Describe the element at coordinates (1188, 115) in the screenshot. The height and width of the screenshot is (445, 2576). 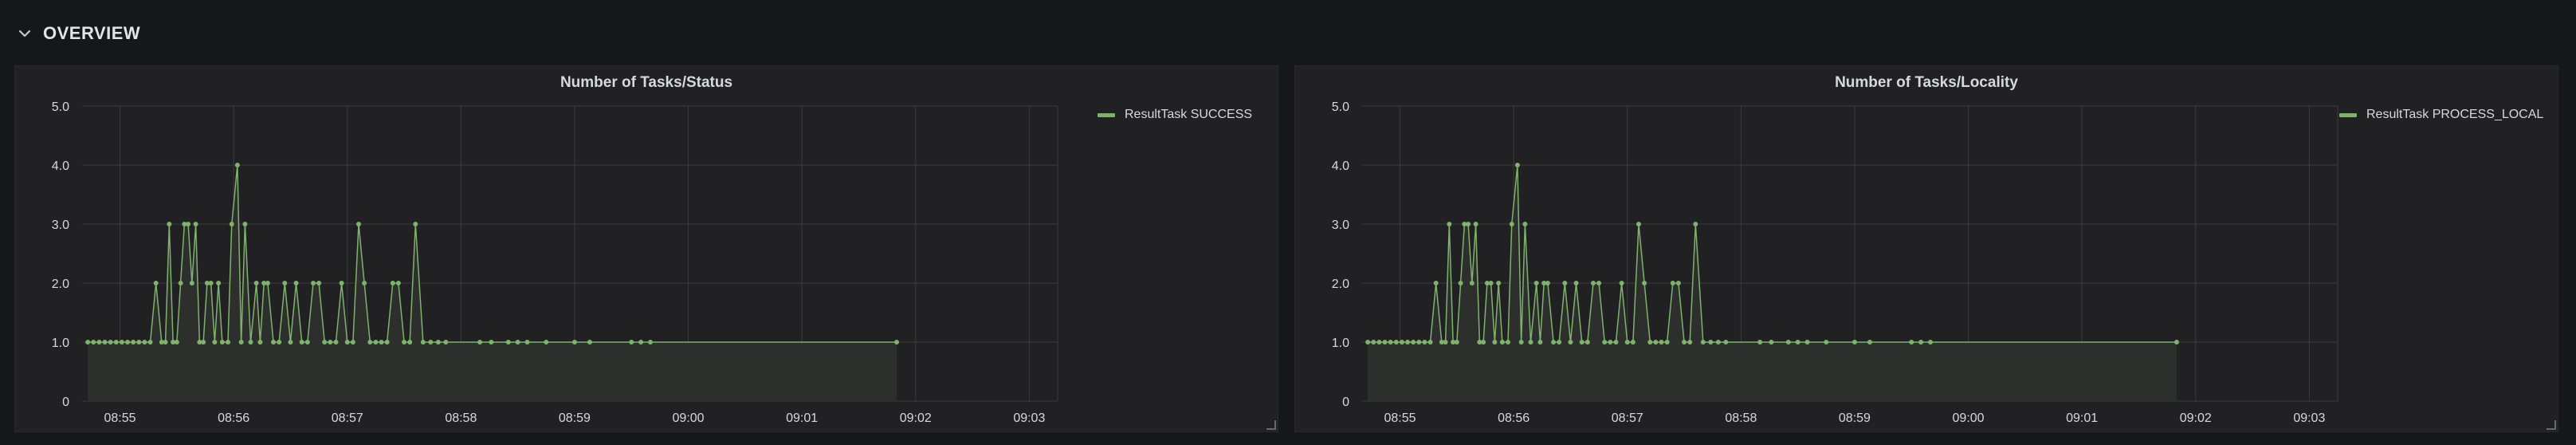
I see `legend-label: ResultTask SUCCESS` at that location.